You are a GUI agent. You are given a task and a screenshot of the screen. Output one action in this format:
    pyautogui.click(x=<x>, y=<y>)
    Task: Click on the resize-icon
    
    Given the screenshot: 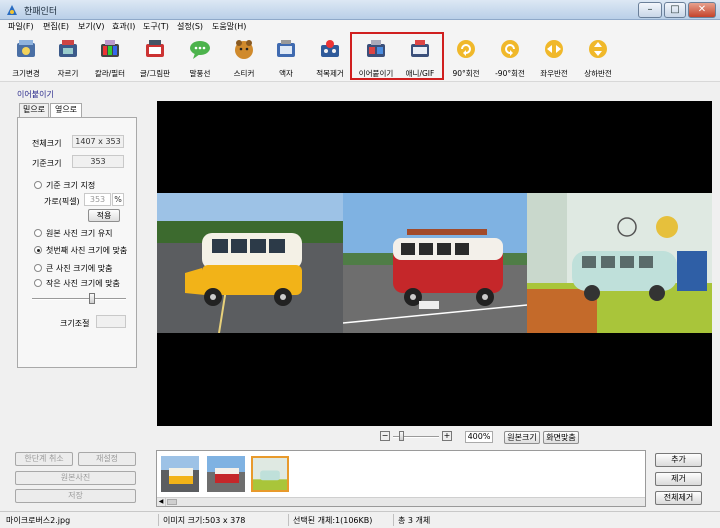 What is the action you would take?
    pyautogui.click(x=26, y=48)
    